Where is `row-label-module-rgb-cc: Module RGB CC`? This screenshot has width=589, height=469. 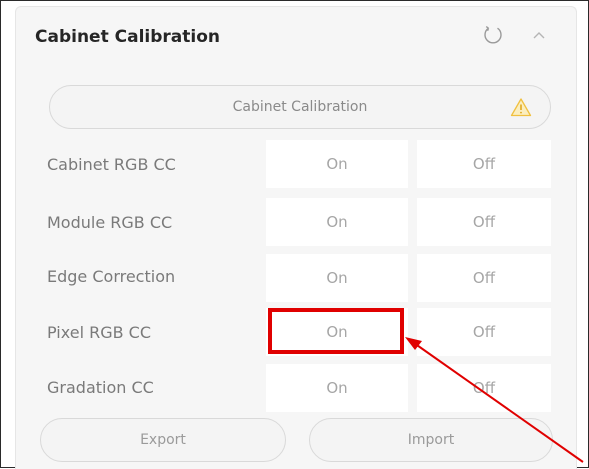 row-label-module-rgb-cc: Module RGB CC is located at coordinates (110, 222).